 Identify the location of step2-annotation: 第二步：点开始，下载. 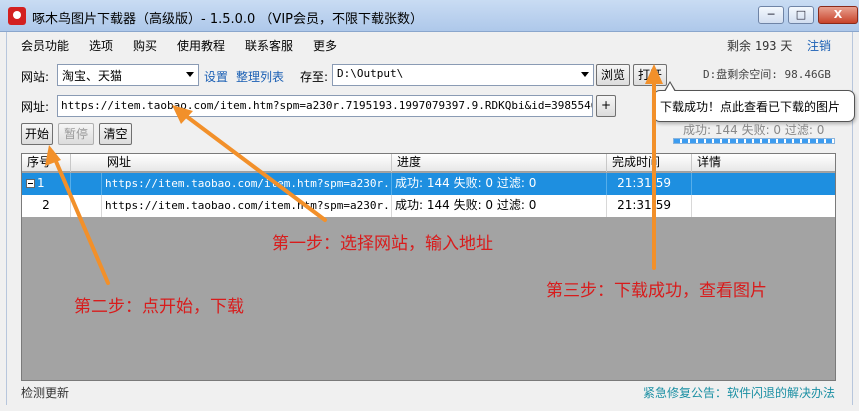
(159, 307).